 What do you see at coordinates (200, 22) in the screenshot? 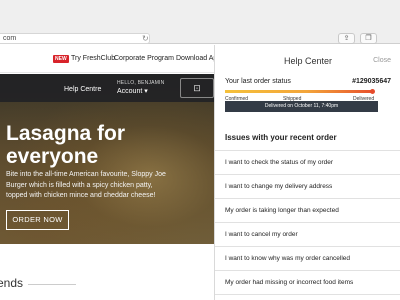
I see `browser-toolbar: com ↻ ⇪ ❐` at bounding box center [200, 22].